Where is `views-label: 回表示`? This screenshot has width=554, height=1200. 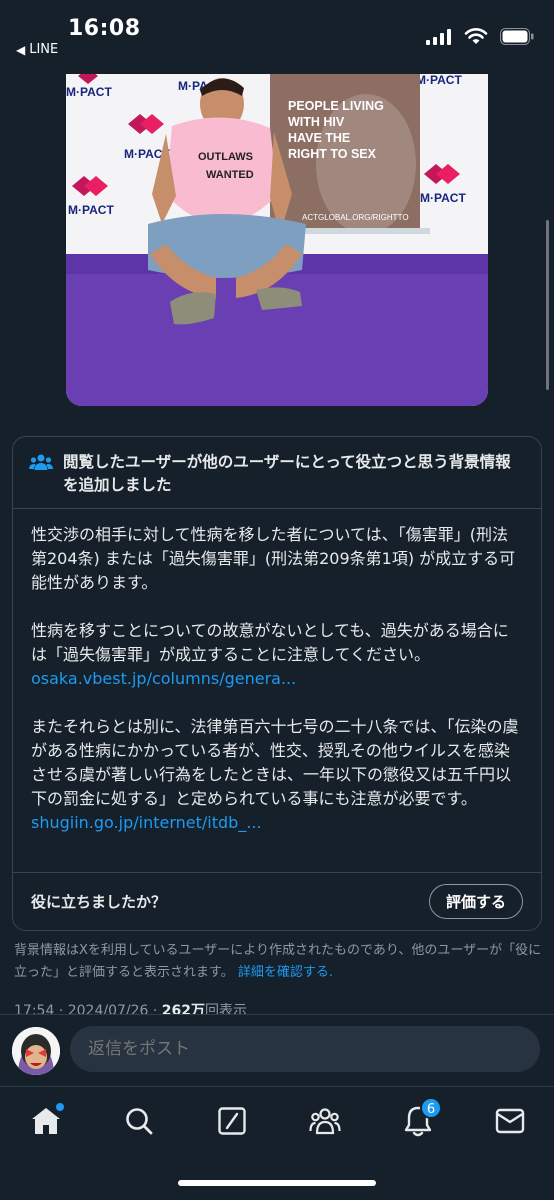 views-label: 回表示 is located at coordinates (226, 1008).